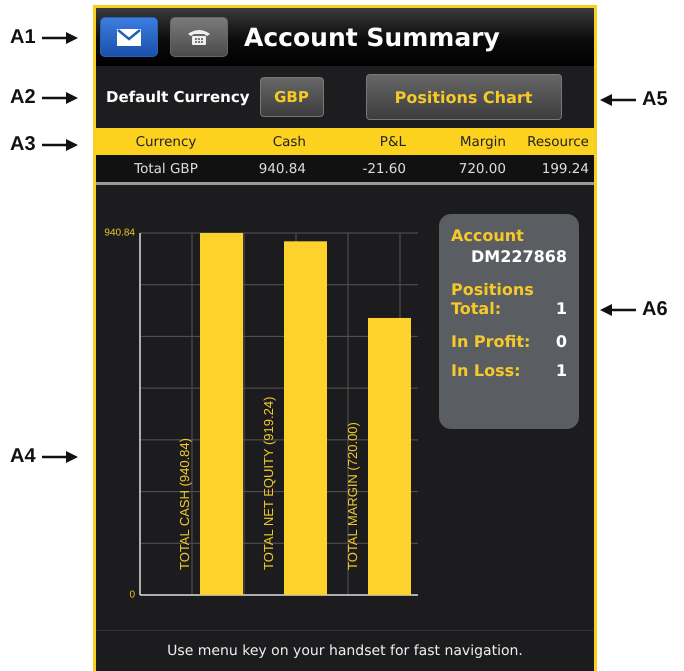 This screenshot has height=671, width=684. What do you see at coordinates (345, 651) in the screenshot?
I see `footer-hint: Use menu key on your handset for fast navigation.` at bounding box center [345, 651].